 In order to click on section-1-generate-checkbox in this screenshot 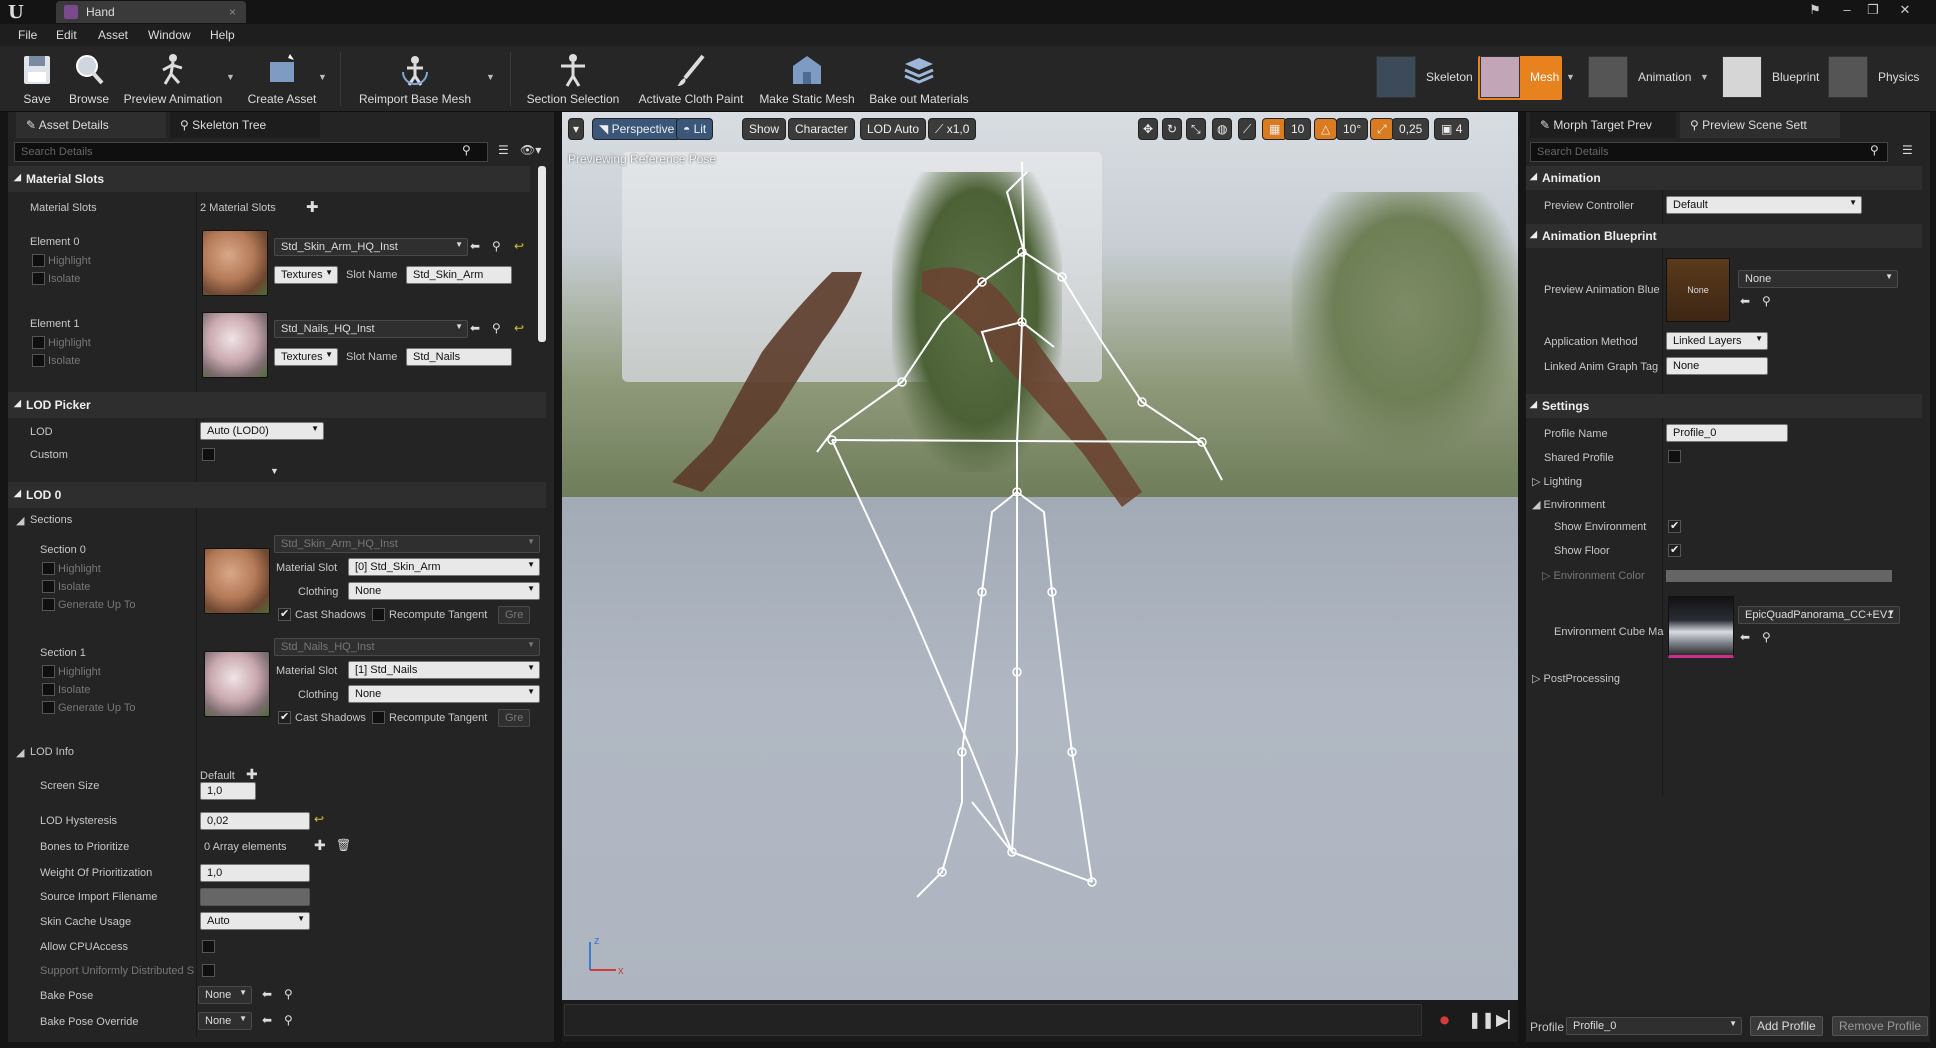, I will do `click(48, 707)`.